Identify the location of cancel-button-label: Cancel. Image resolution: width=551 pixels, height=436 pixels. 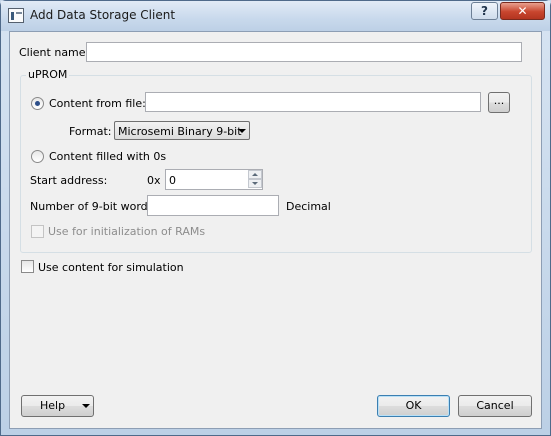
(495, 405).